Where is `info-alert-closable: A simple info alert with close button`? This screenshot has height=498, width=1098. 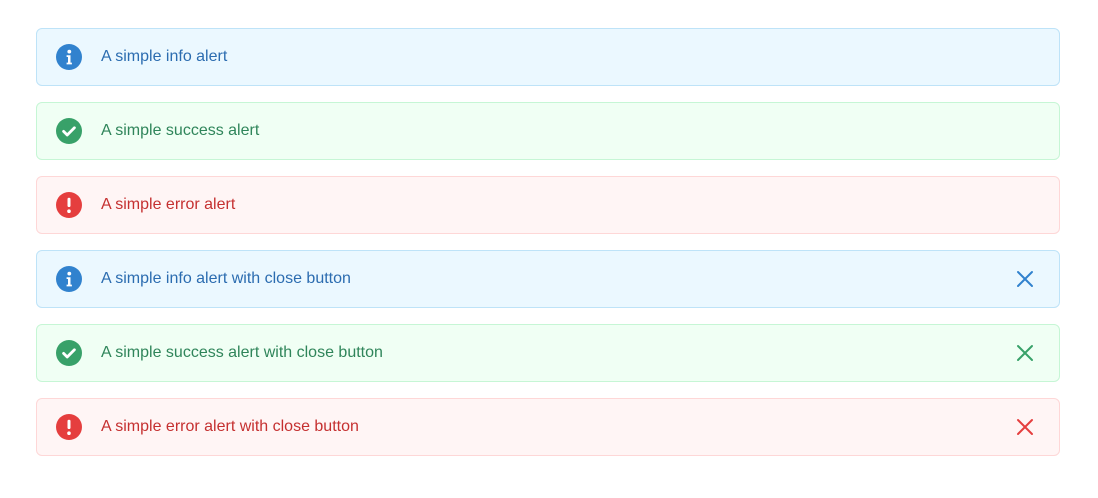
info-alert-closable: A simple info alert with close button is located at coordinates (548, 279).